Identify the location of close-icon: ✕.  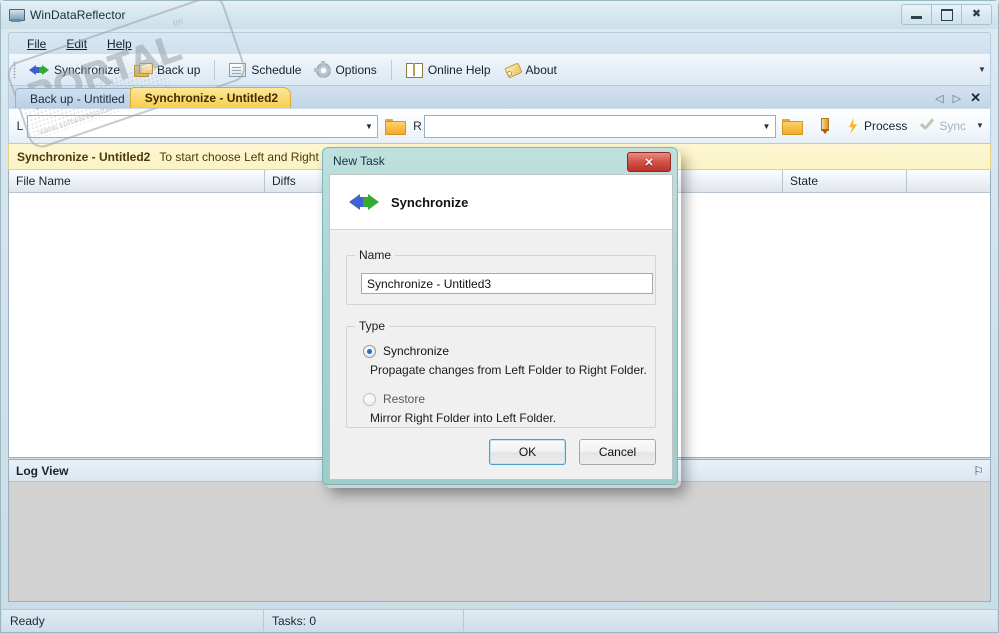
(649, 162).